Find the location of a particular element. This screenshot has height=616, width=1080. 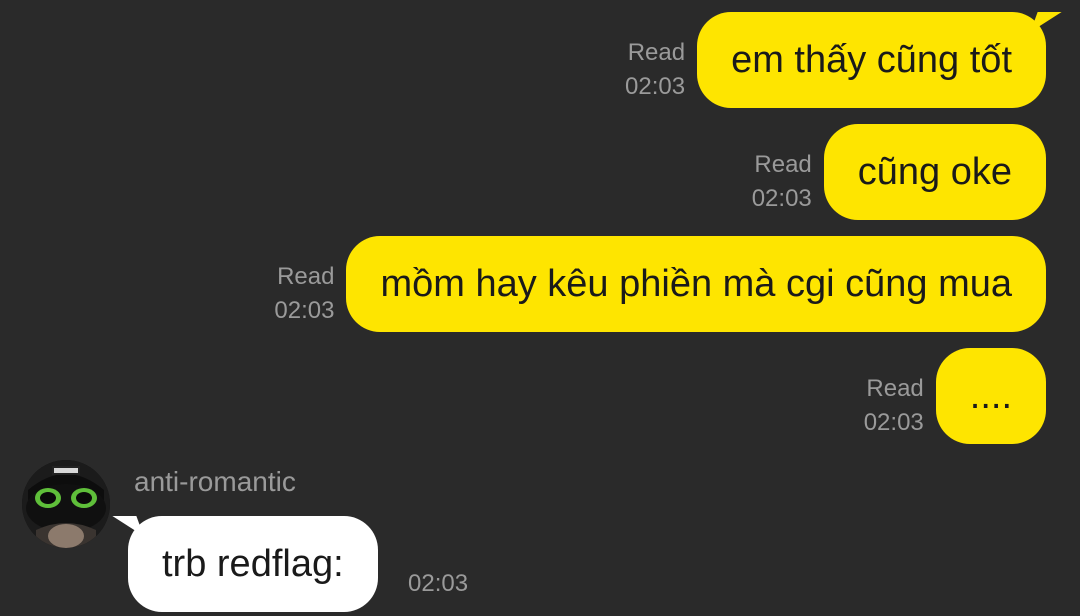

sender-name: anti-romantic is located at coordinates (215, 482).